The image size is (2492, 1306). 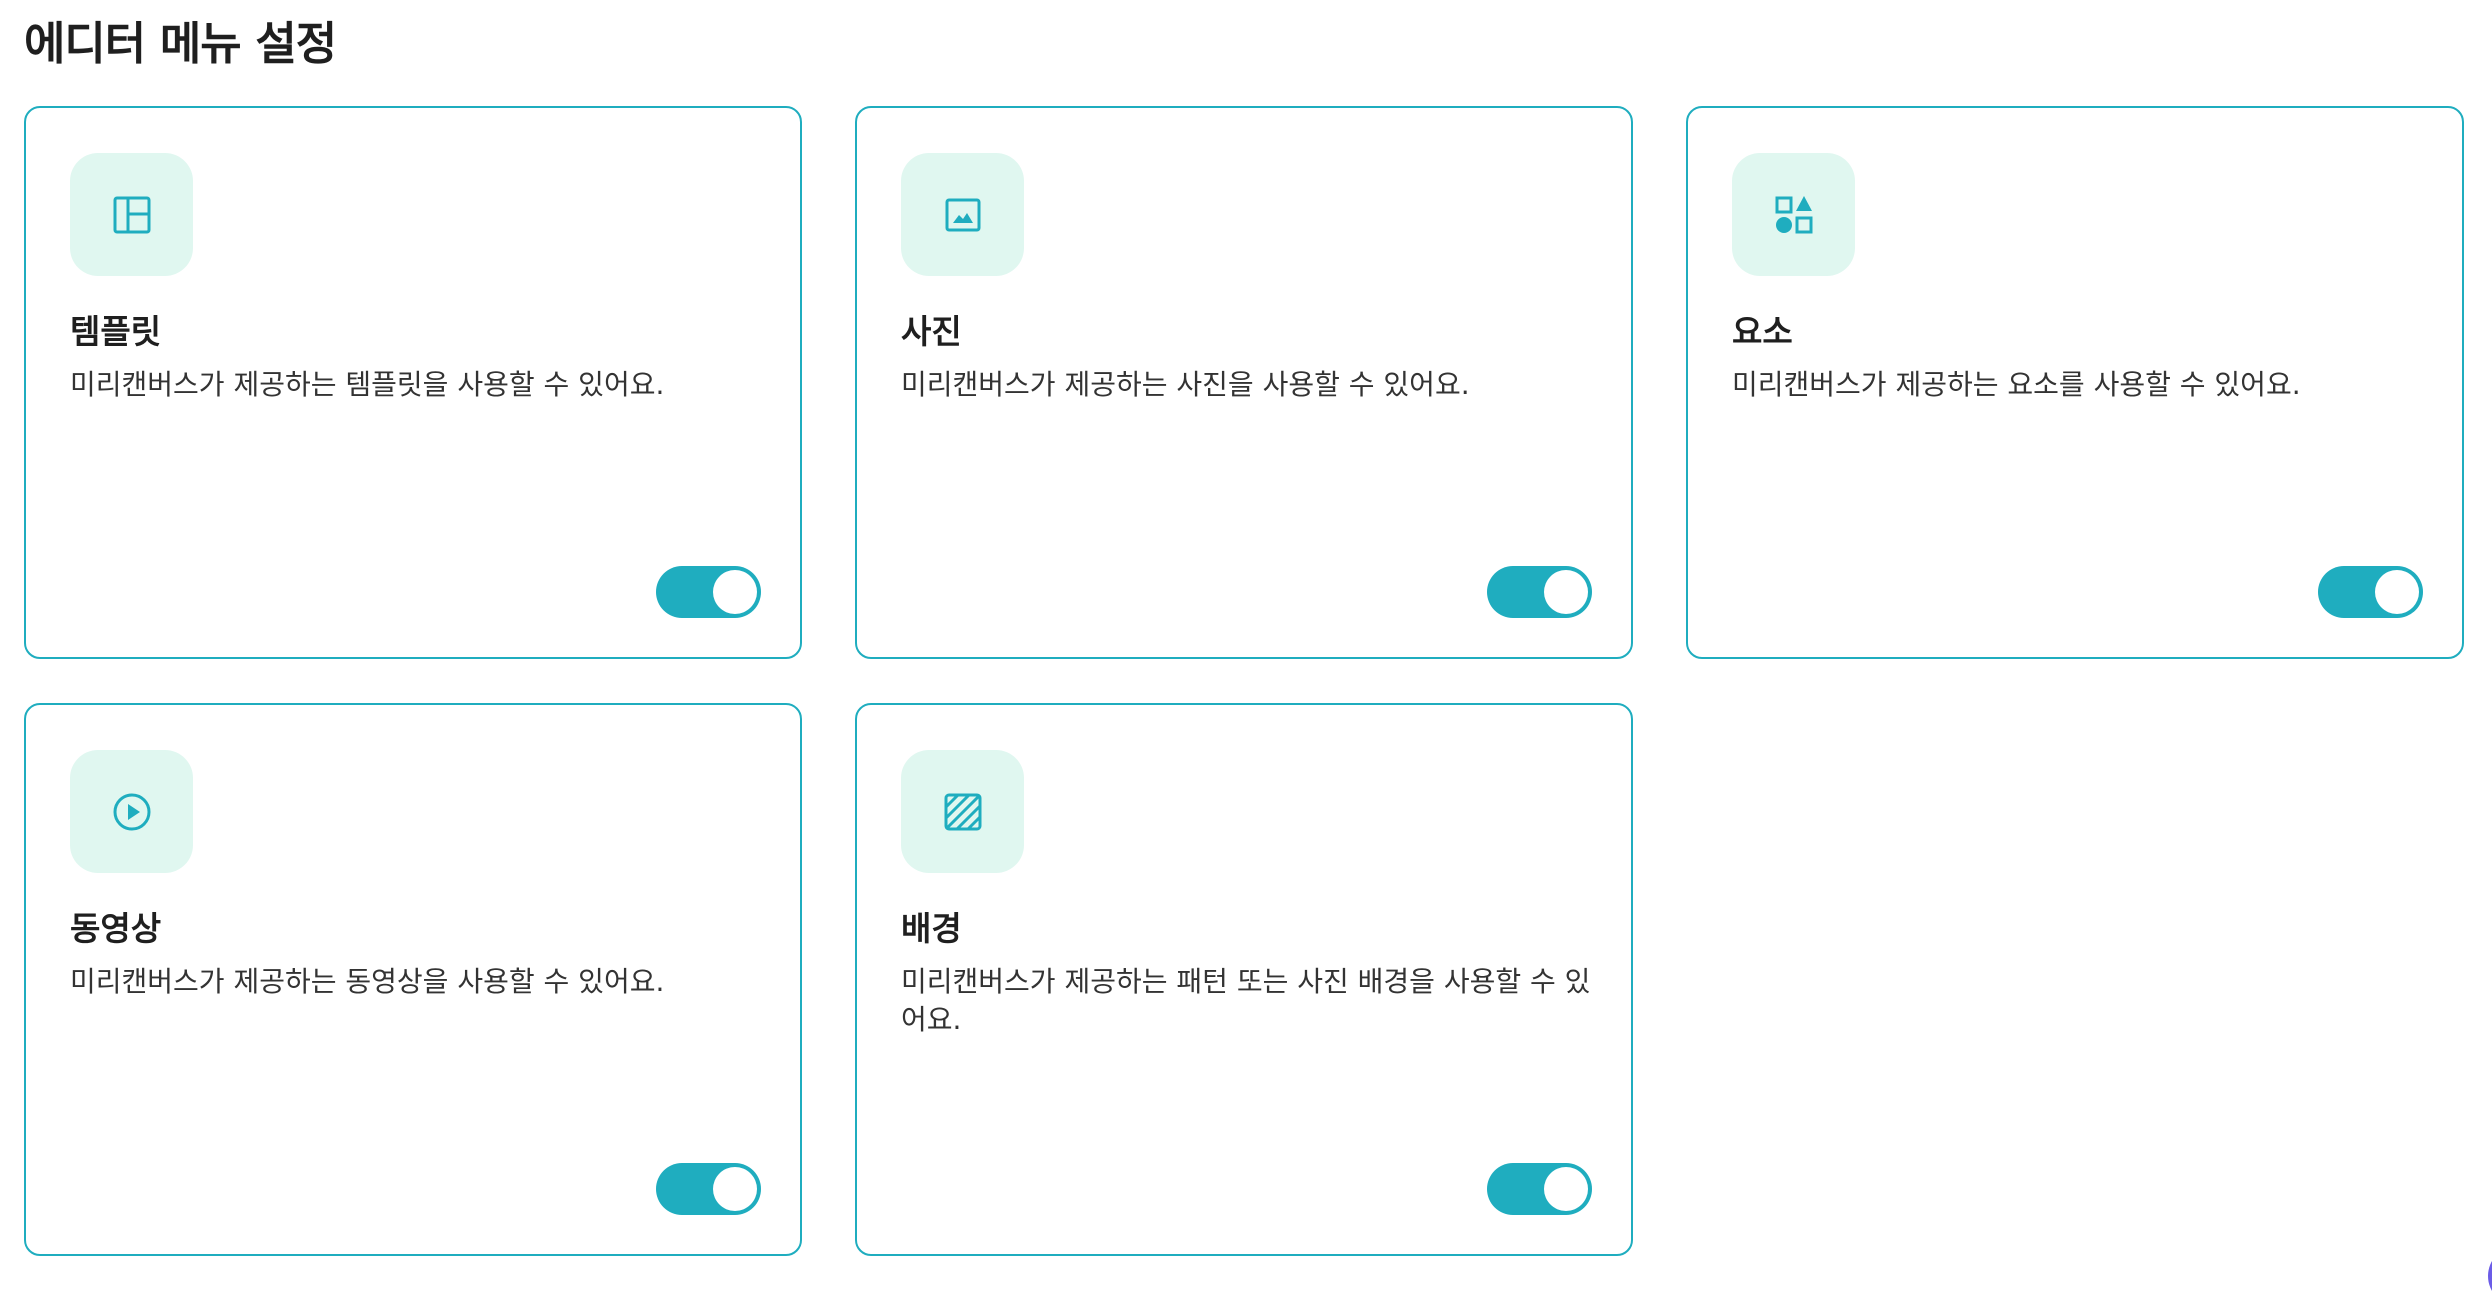 What do you see at coordinates (116, 331) in the screenshot?
I see `card-title: 템플릿` at bounding box center [116, 331].